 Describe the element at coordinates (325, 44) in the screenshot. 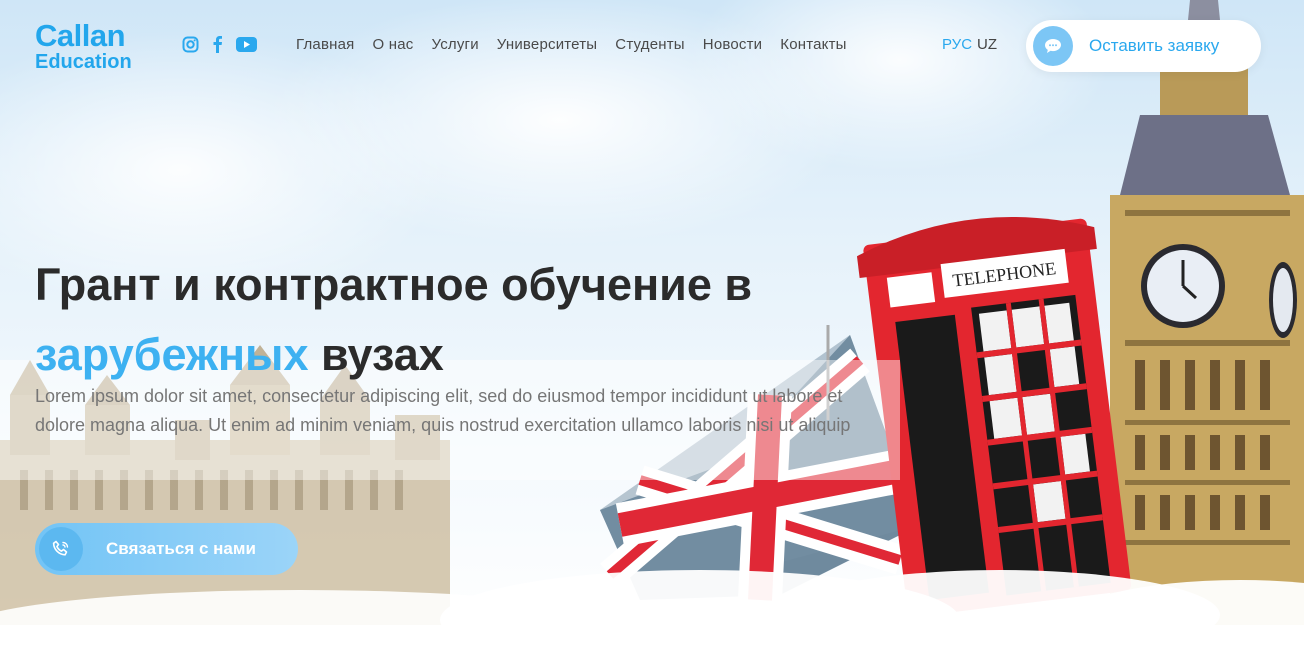

I see `nav-item-home: Главная` at that location.